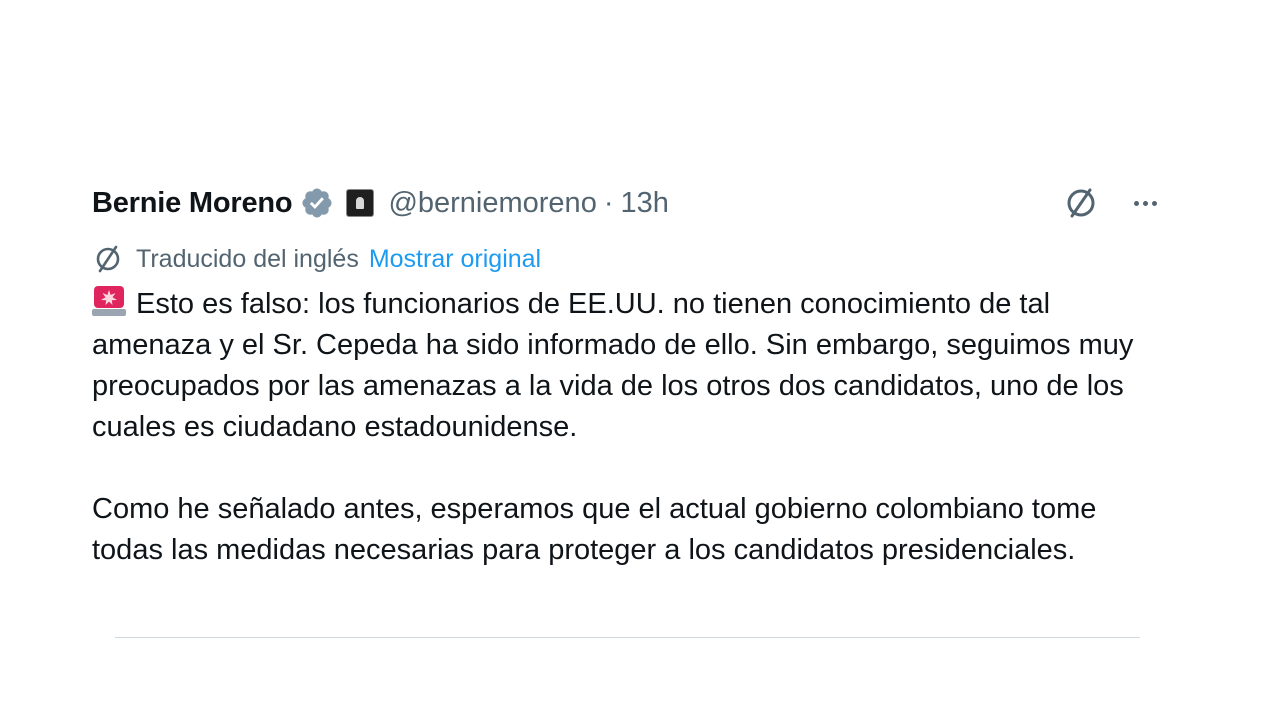 The width and height of the screenshot is (1280, 720). Describe the element at coordinates (645, 203) in the screenshot. I see `tweet-timestamp: 13h` at that location.